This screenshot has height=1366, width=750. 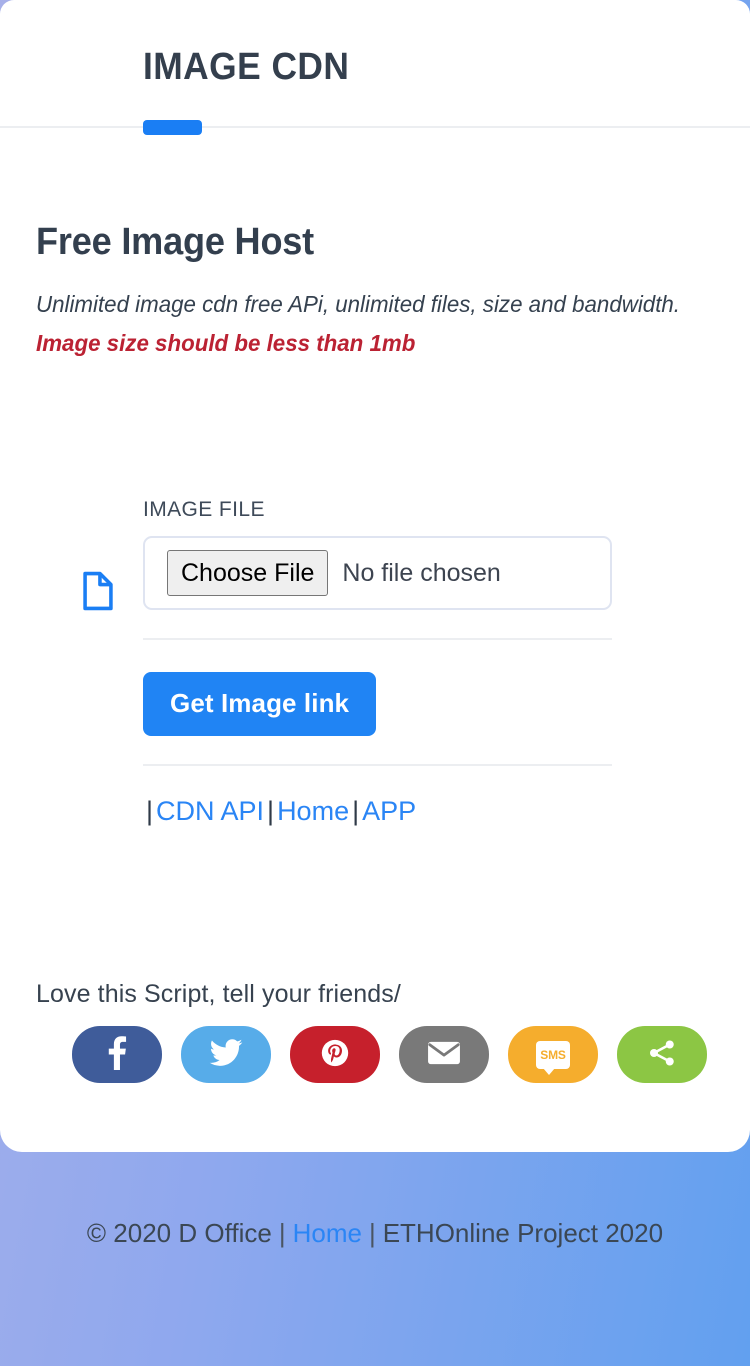 I want to click on nav-links: | CDN API | Home | APP, so click(x=375, y=796).